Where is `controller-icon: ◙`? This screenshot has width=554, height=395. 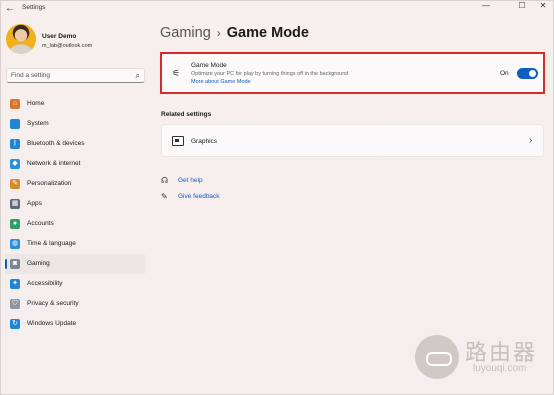 controller-icon: ◙ is located at coordinates (15, 264).